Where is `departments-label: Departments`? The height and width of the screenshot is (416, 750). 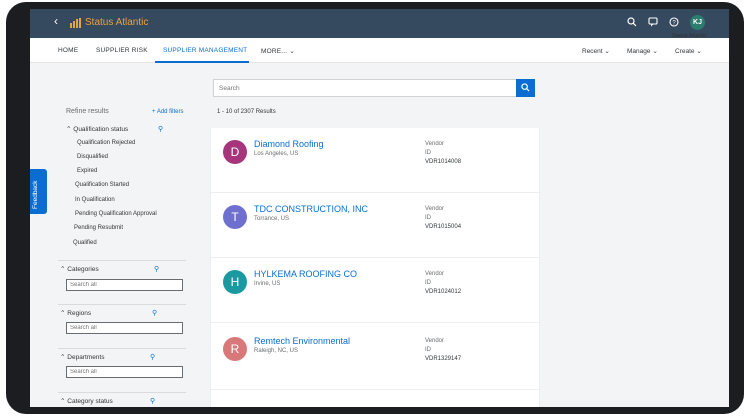 departments-label: Departments is located at coordinates (86, 357).